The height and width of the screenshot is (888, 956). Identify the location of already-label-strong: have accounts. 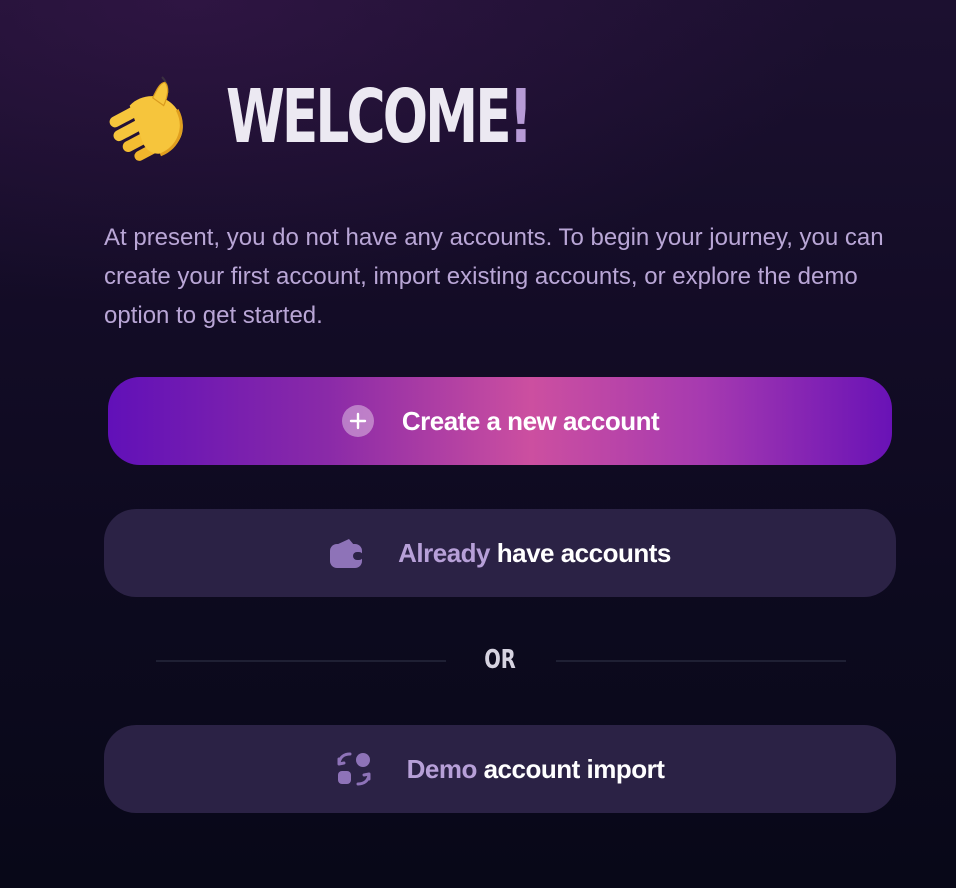
(584, 552).